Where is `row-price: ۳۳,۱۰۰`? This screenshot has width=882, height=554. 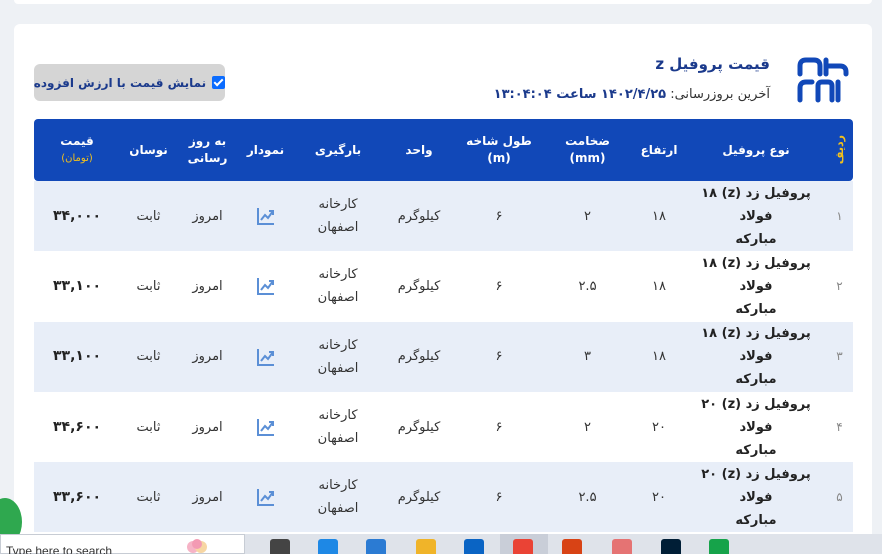
row-price: ۳۳,۱۰۰ is located at coordinates (77, 285).